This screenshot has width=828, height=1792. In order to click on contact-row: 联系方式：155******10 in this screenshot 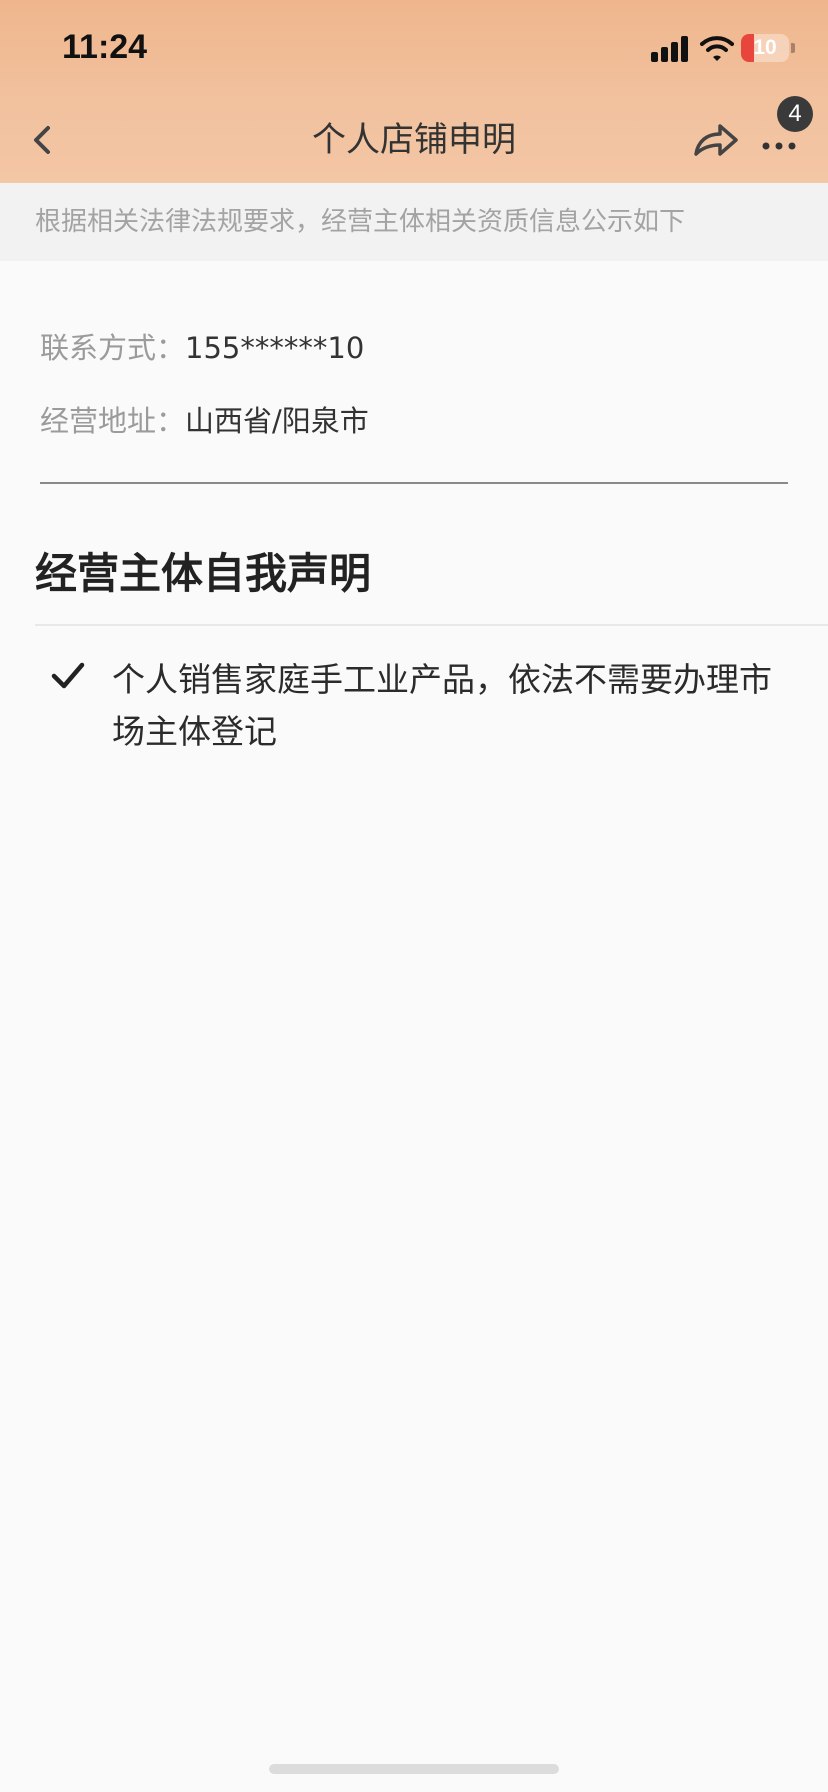, I will do `click(202, 348)`.